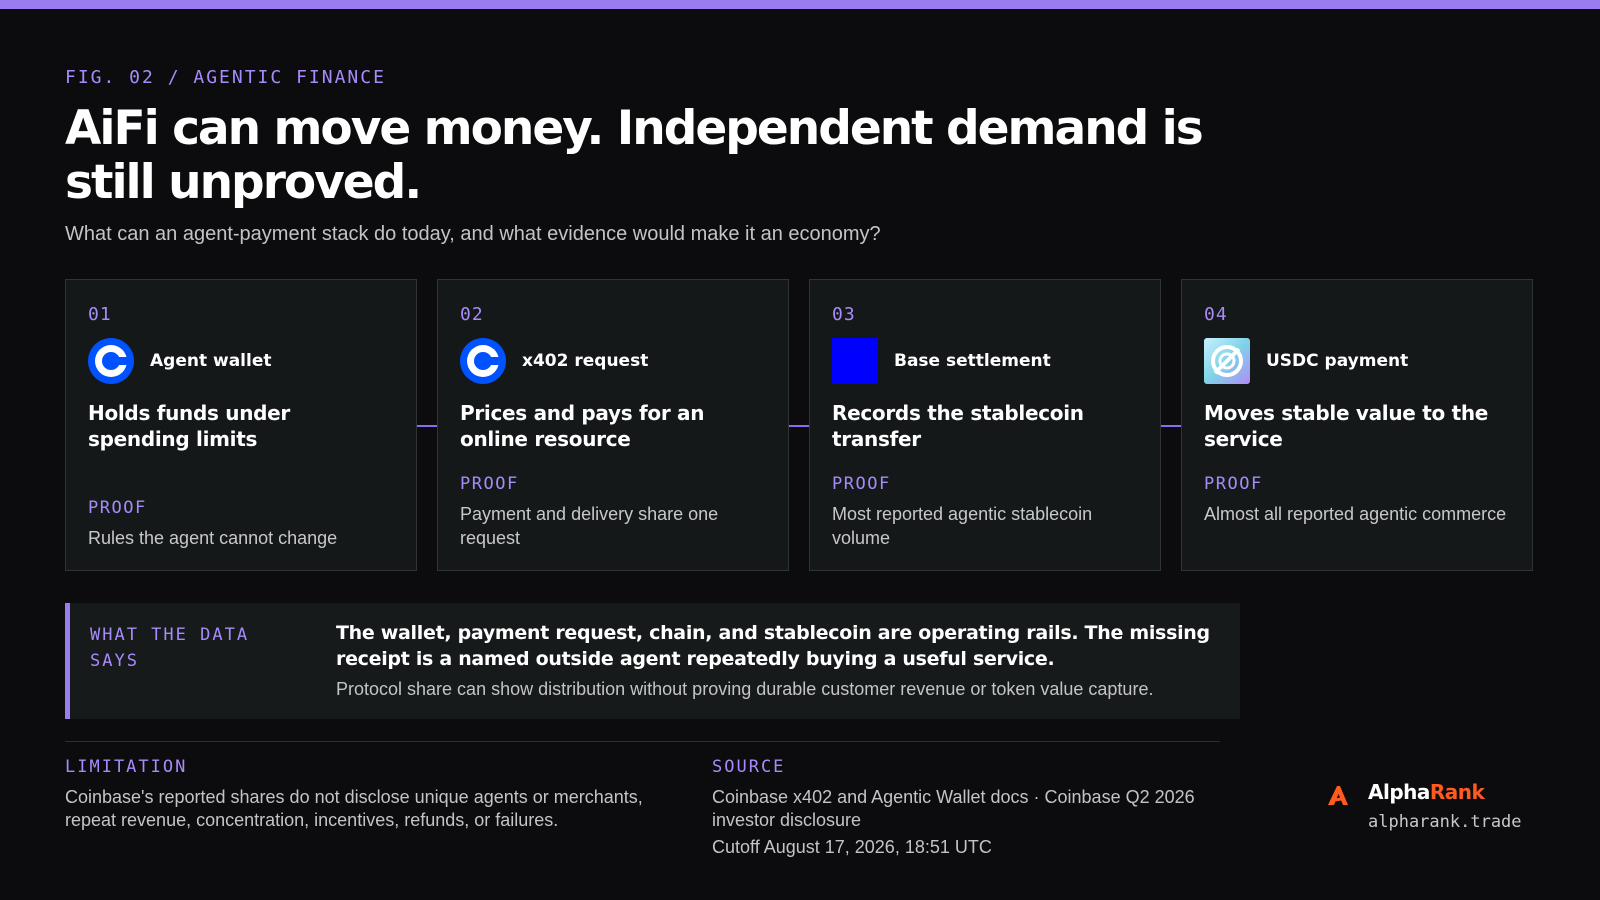 The image size is (1600, 900). What do you see at coordinates (844, 314) in the screenshot?
I see `card-number: 03` at bounding box center [844, 314].